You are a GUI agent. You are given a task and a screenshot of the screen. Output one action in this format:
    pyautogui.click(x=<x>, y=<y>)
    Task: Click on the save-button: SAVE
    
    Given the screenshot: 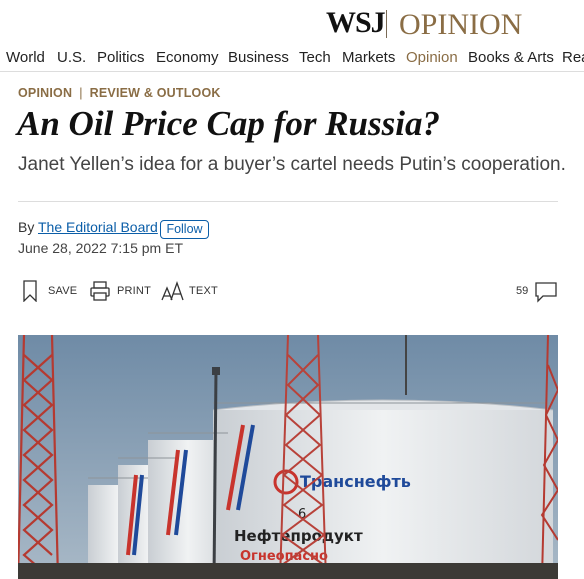 What is the action you would take?
    pyautogui.click(x=50, y=291)
    